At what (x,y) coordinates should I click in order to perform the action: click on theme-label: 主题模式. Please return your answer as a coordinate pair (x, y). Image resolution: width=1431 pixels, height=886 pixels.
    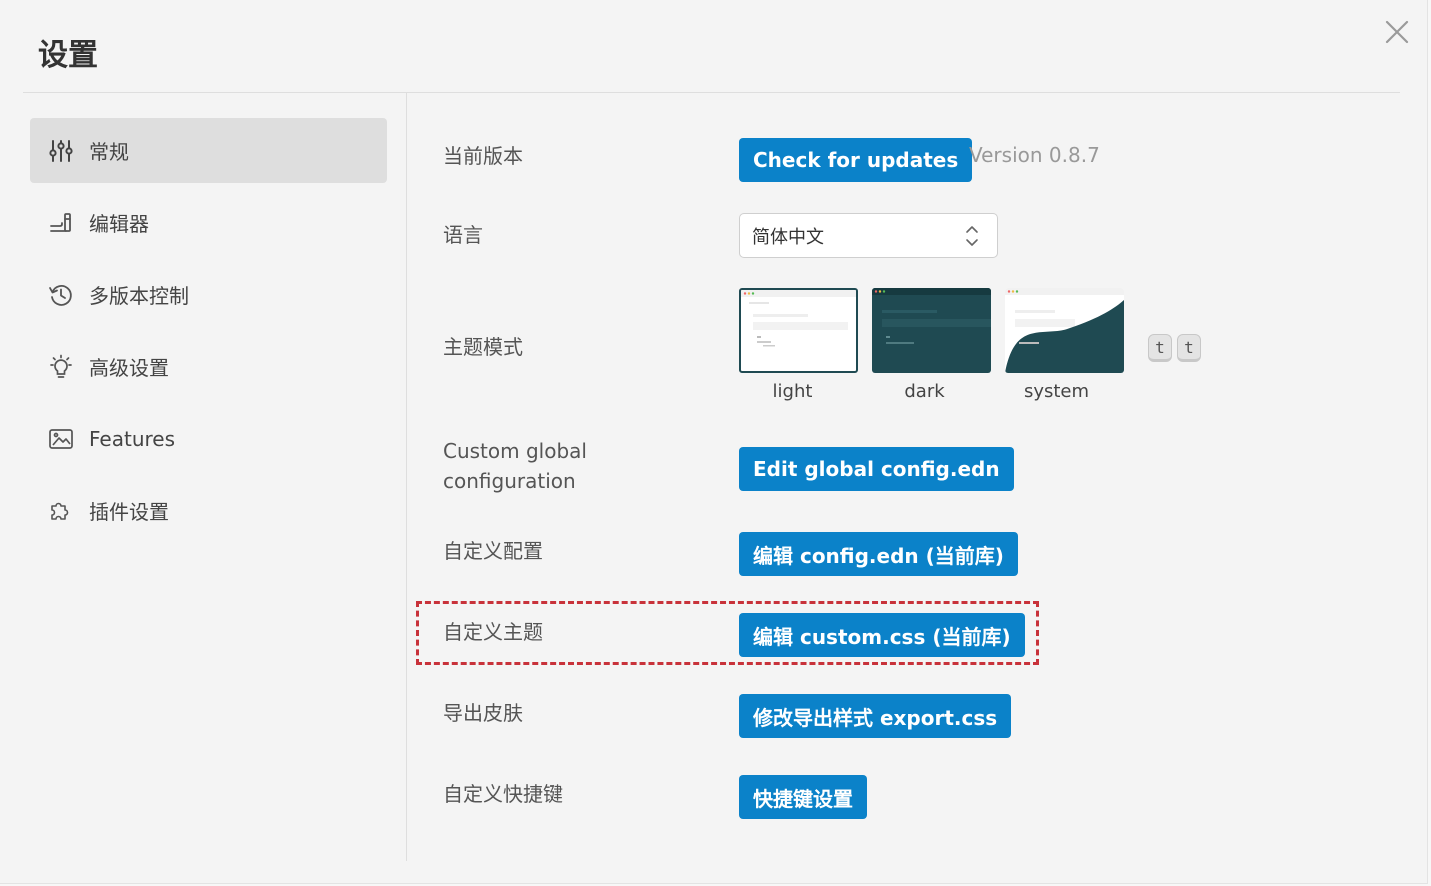
    Looking at the image, I should click on (483, 347).